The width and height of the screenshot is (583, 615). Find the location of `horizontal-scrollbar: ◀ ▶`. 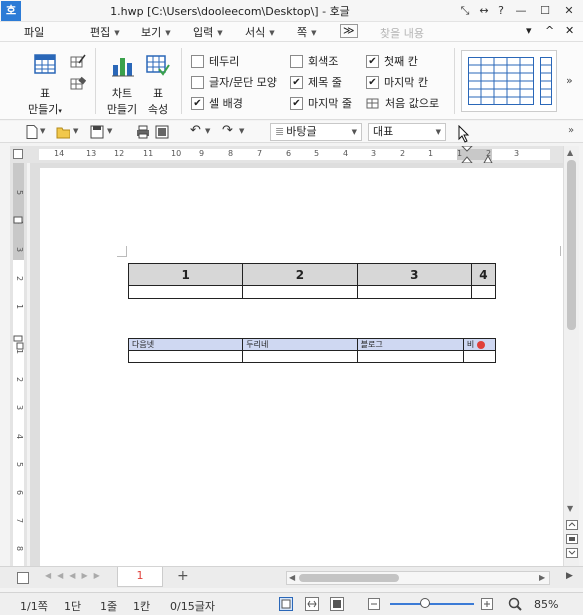

horizontal-scrollbar: ◀ ▶ is located at coordinates (418, 578).